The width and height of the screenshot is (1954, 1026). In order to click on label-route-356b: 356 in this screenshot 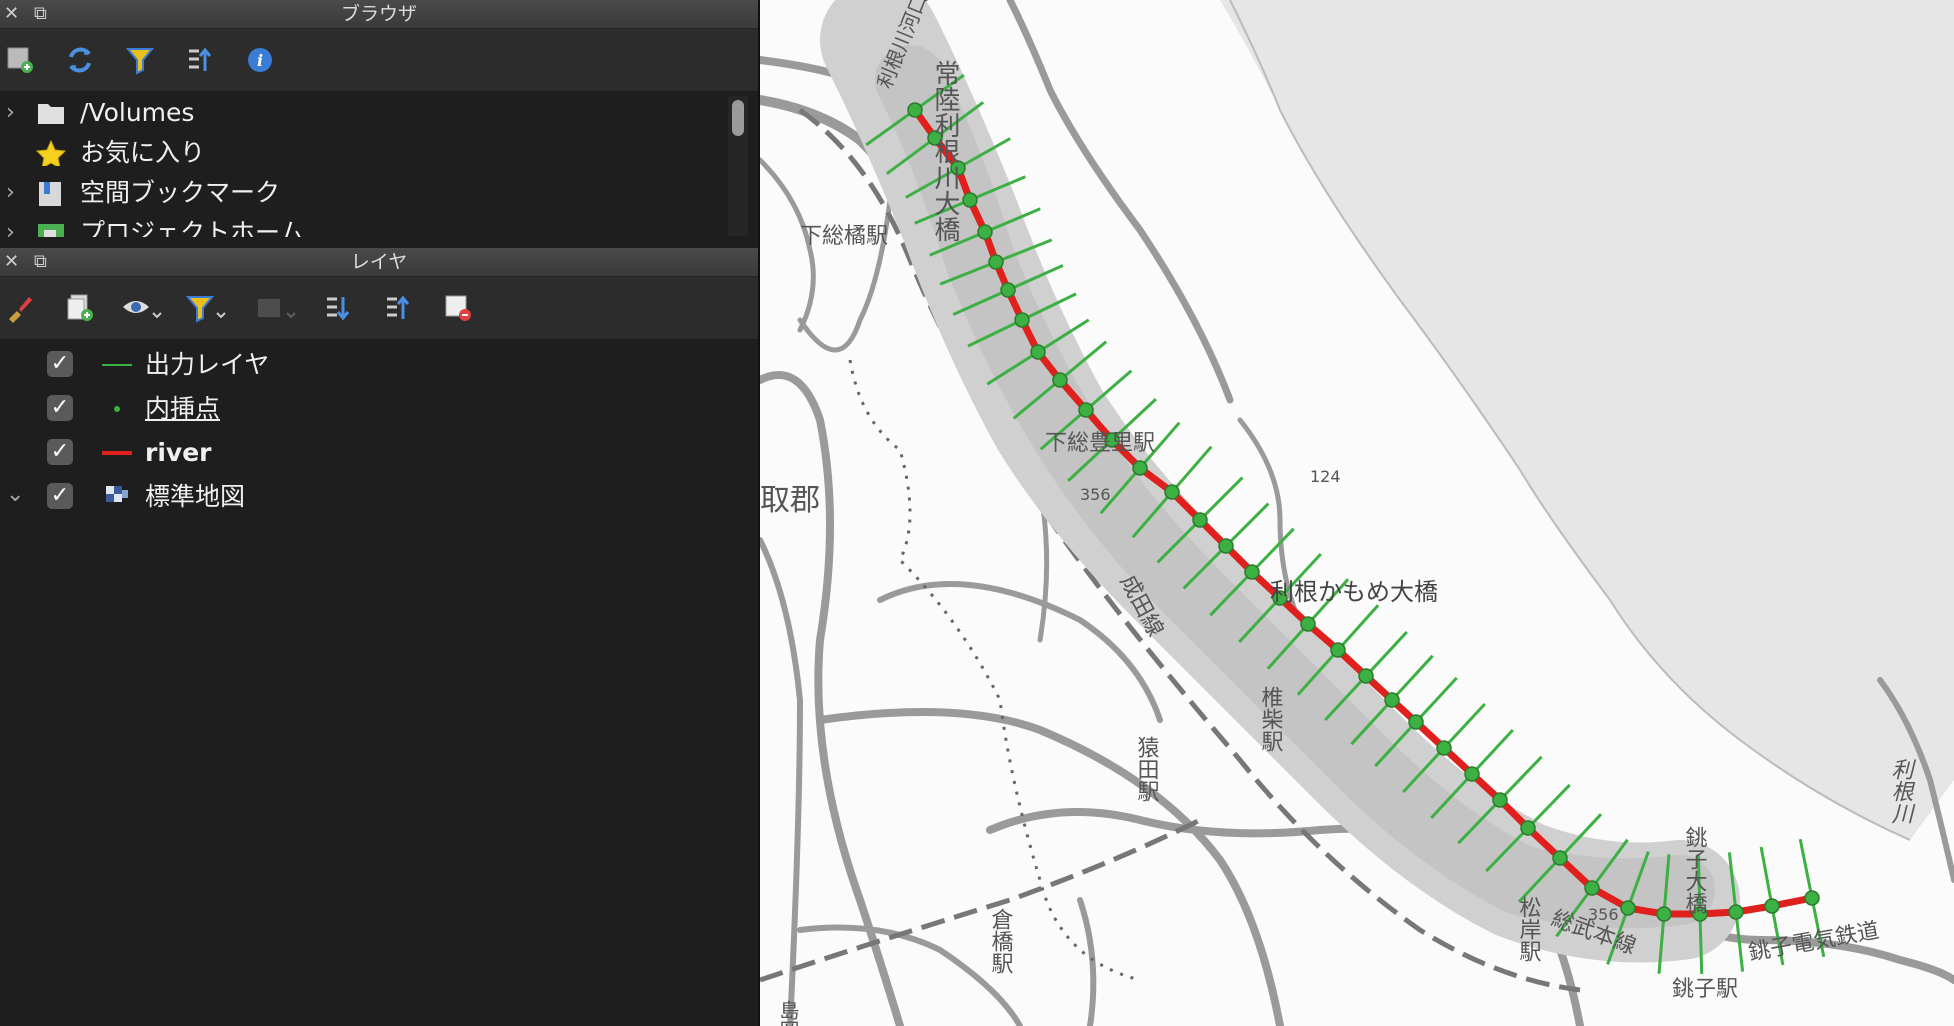, I will do `click(1603, 914)`.